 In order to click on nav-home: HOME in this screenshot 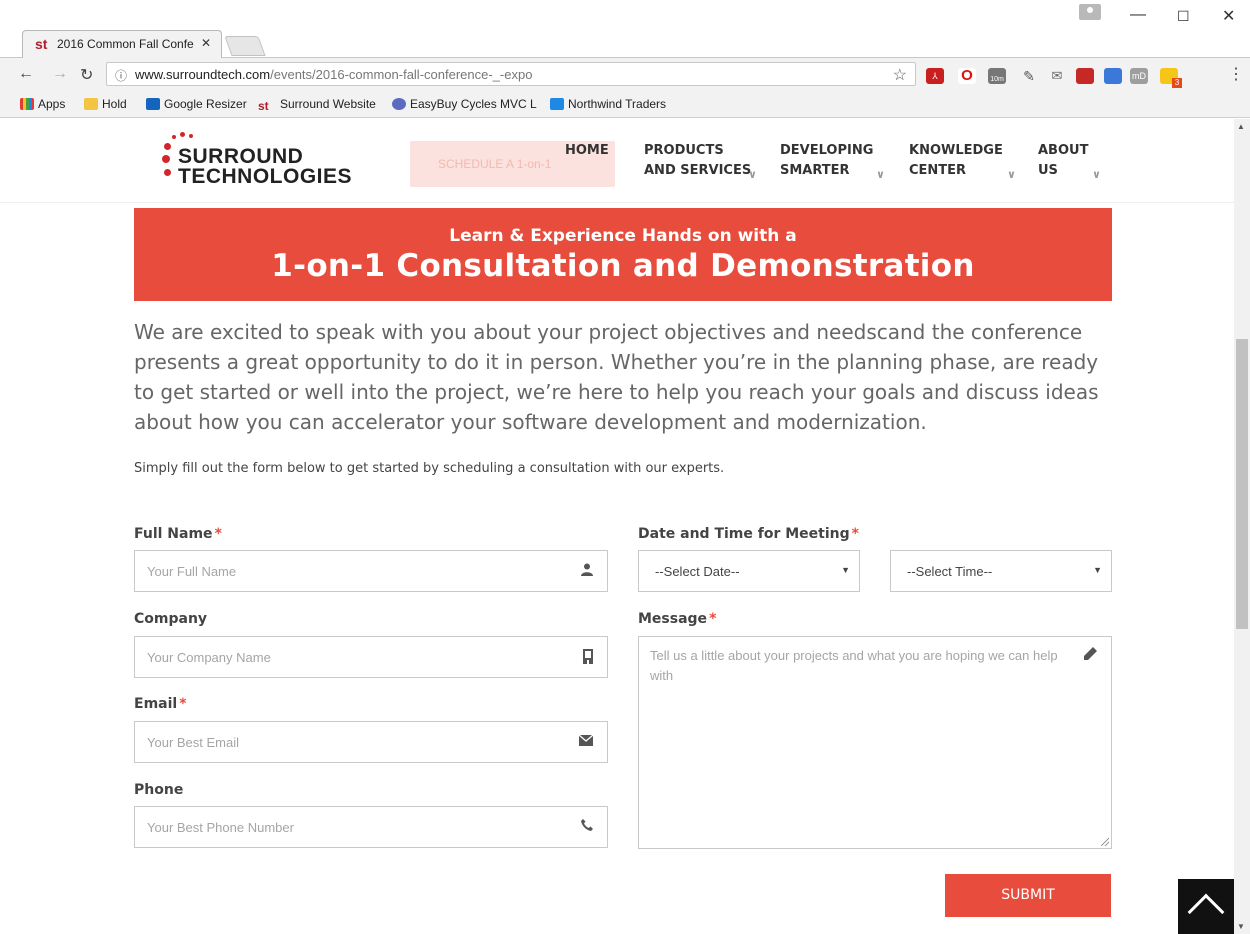, I will do `click(587, 151)`.